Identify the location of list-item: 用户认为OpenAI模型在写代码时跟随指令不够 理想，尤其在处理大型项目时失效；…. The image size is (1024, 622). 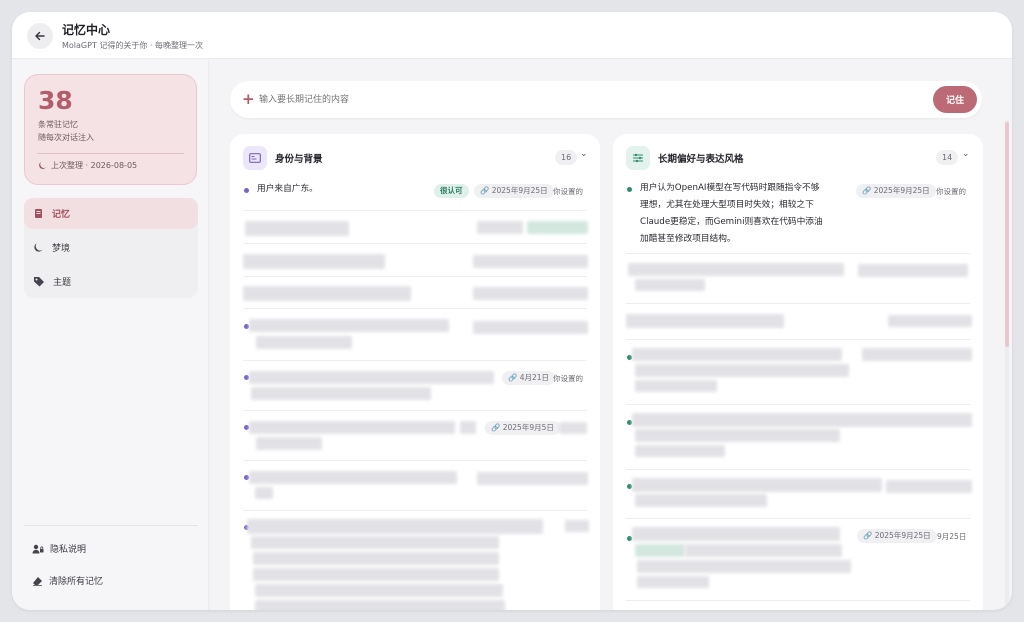
(798, 216).